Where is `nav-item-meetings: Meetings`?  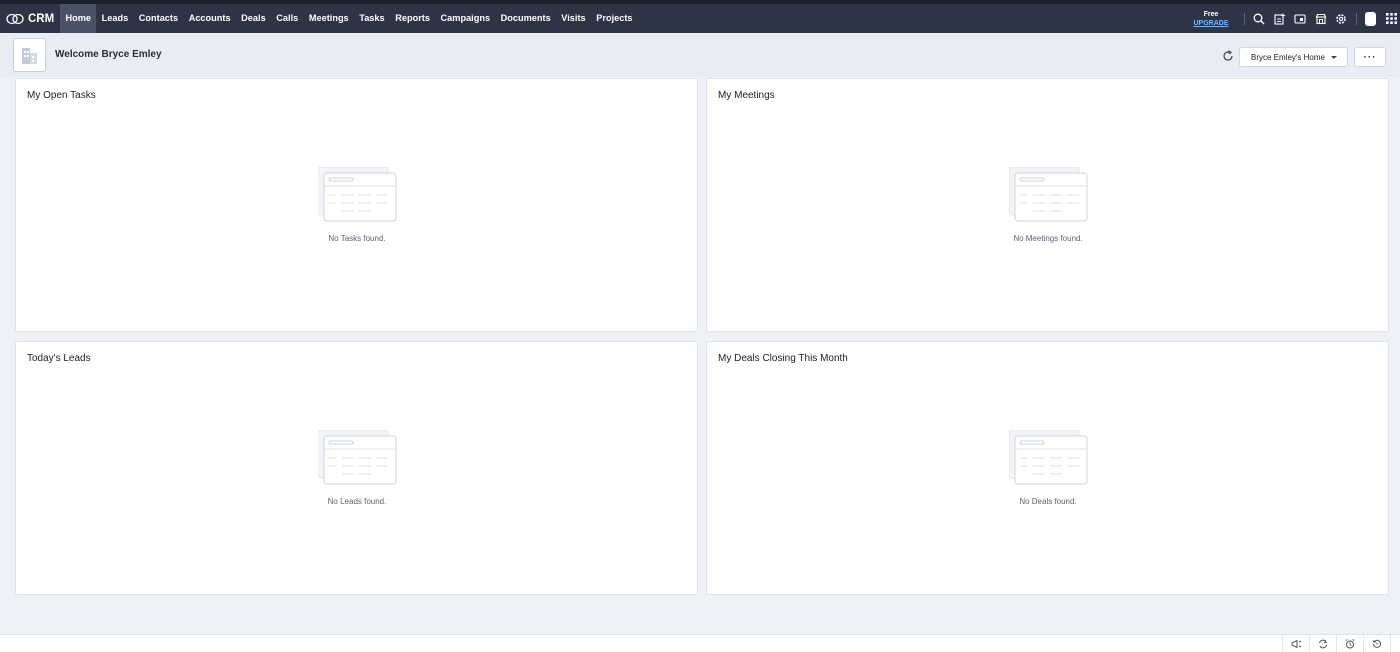 nav-item-meetings: Meetings is located at coordinates (329, 18).